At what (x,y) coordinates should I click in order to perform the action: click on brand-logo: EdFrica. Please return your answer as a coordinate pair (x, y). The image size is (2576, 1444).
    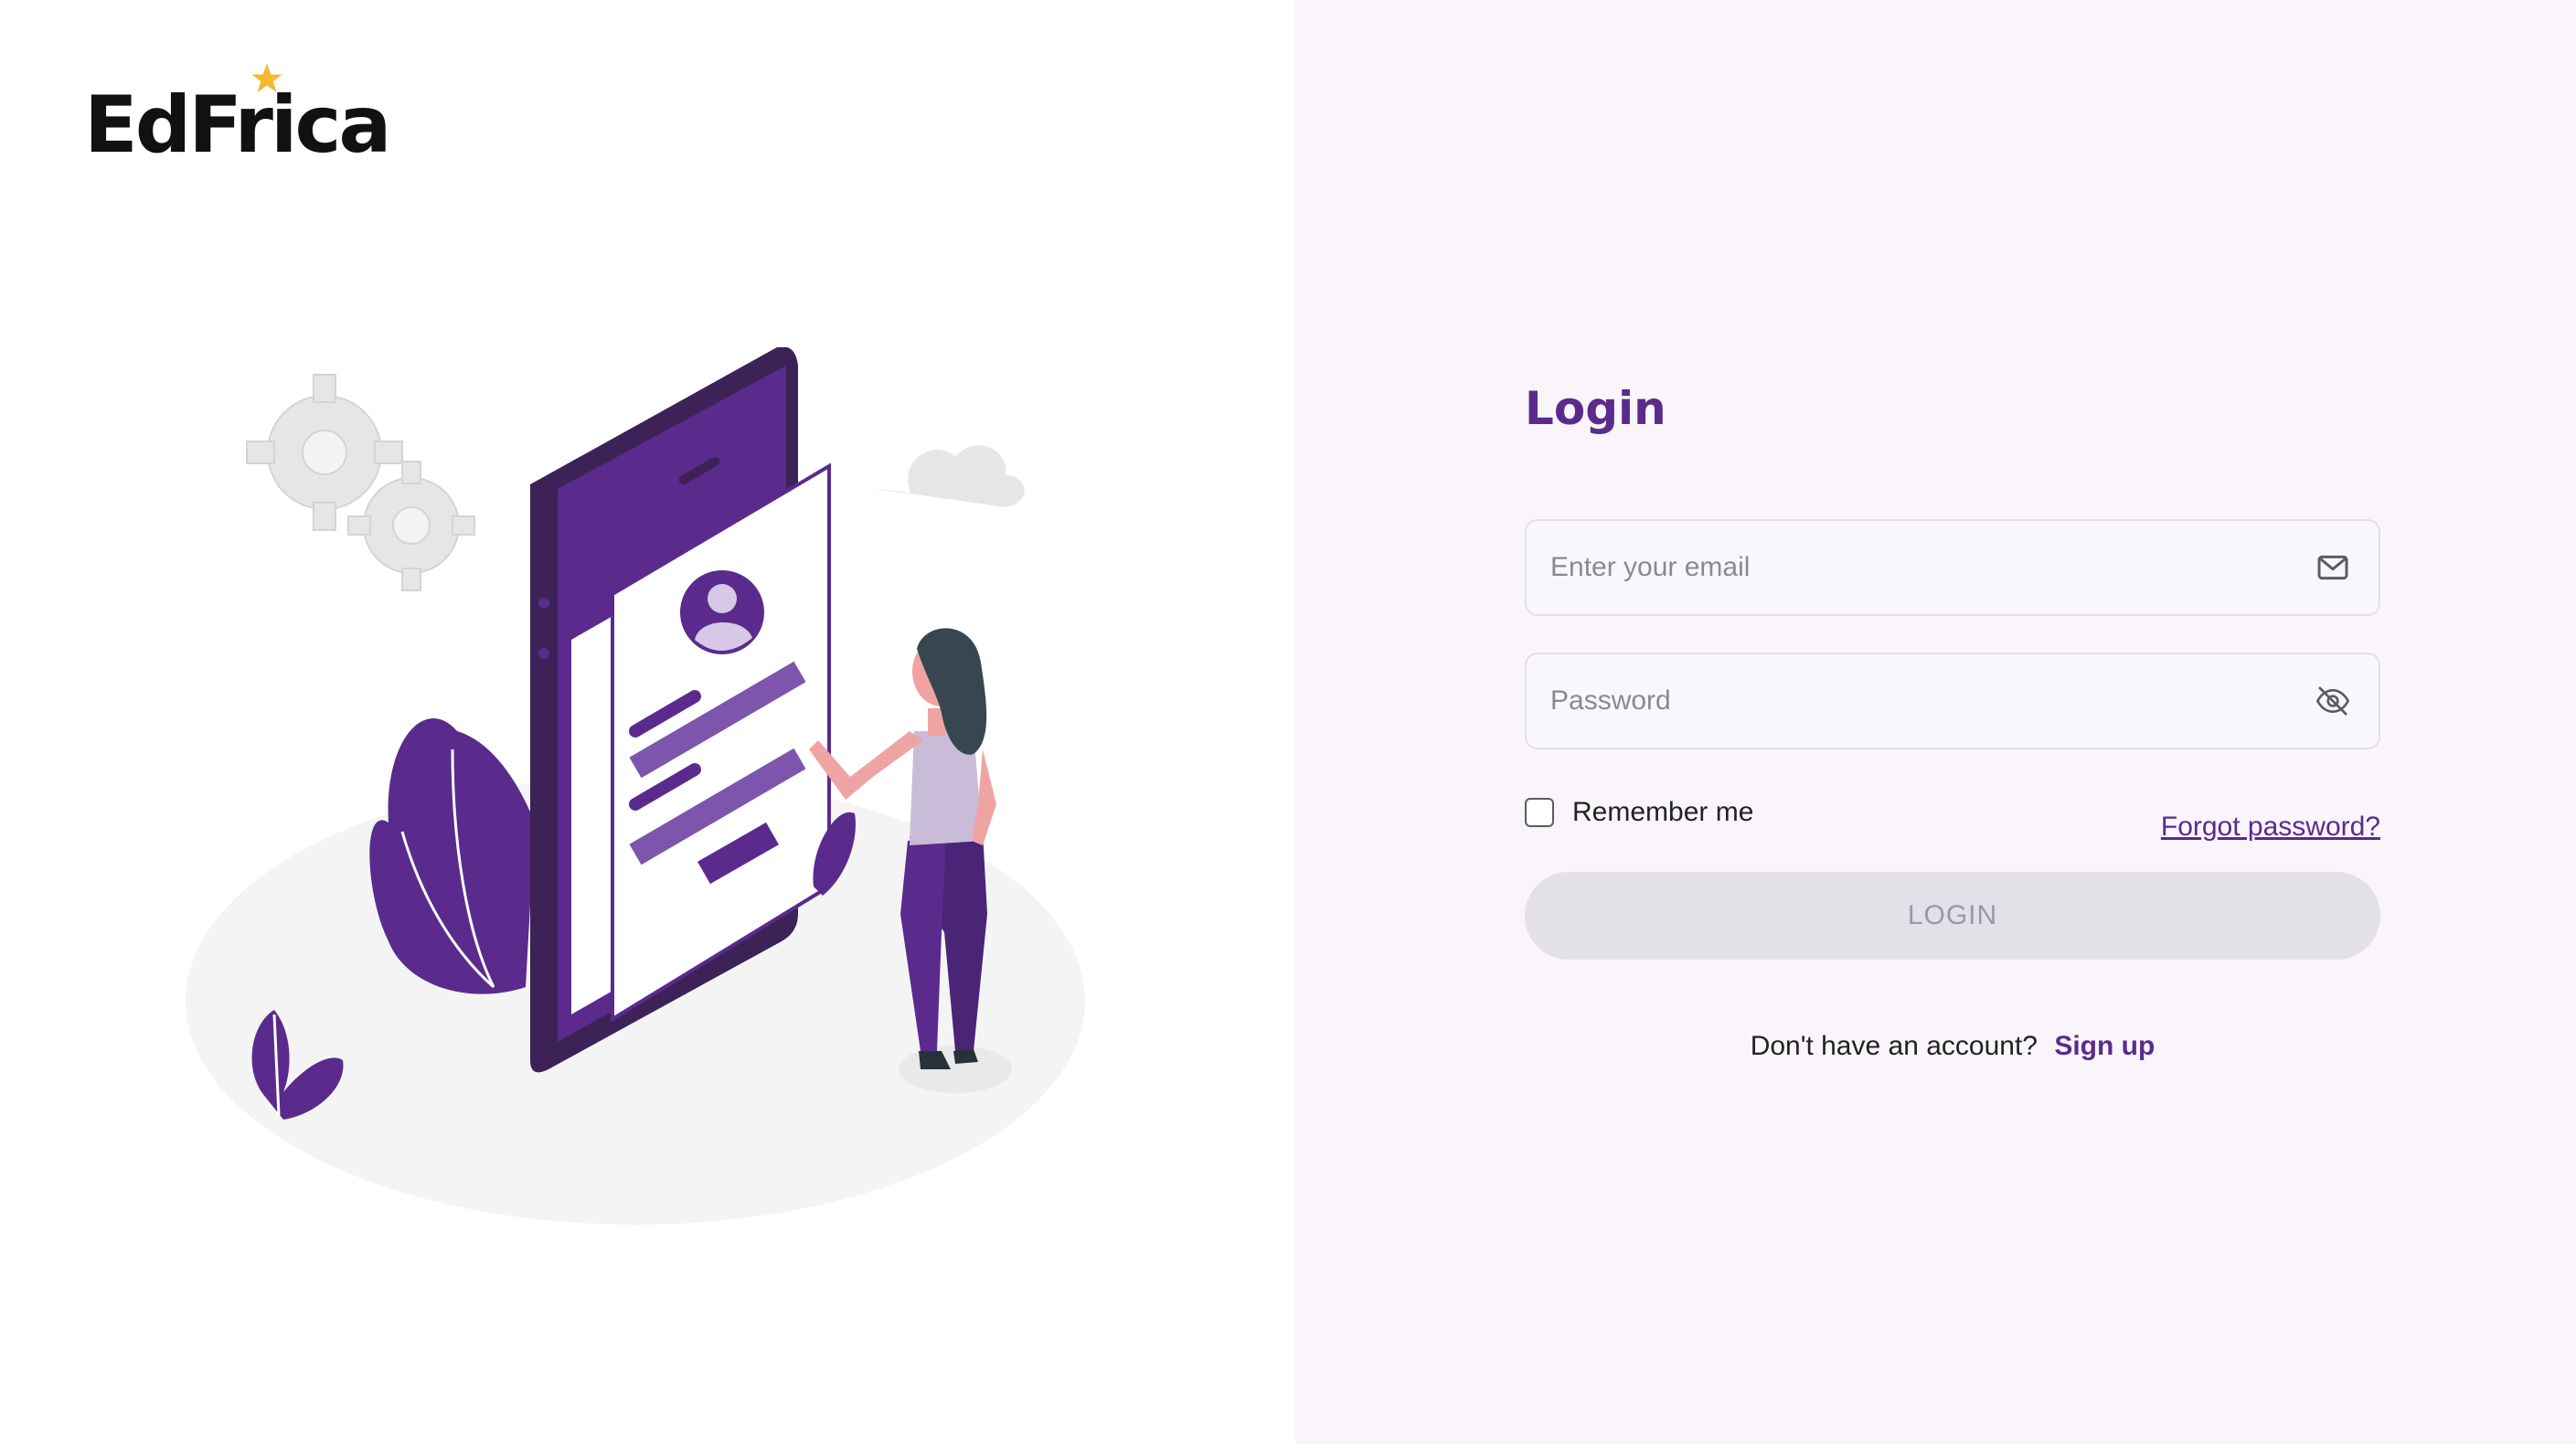
    Looking at the image, I should click on (238, 117).